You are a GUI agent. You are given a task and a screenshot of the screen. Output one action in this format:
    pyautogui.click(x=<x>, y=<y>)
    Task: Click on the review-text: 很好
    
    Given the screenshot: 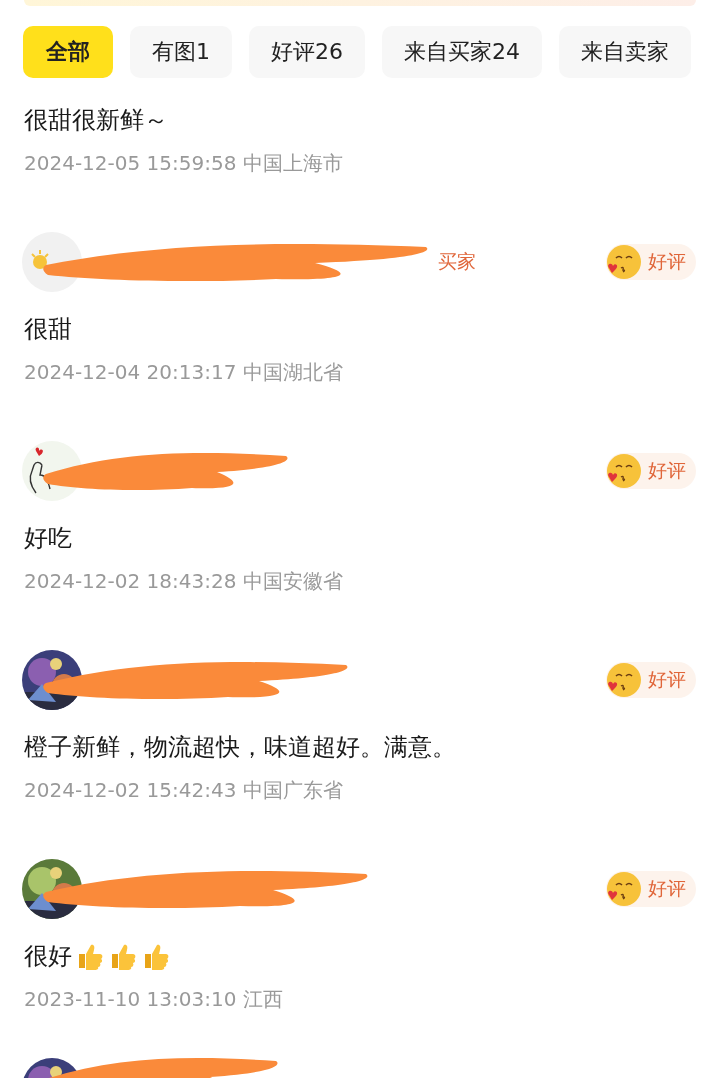 What is the action you would take?
    pyautogui.click(x=48, y=956)
    